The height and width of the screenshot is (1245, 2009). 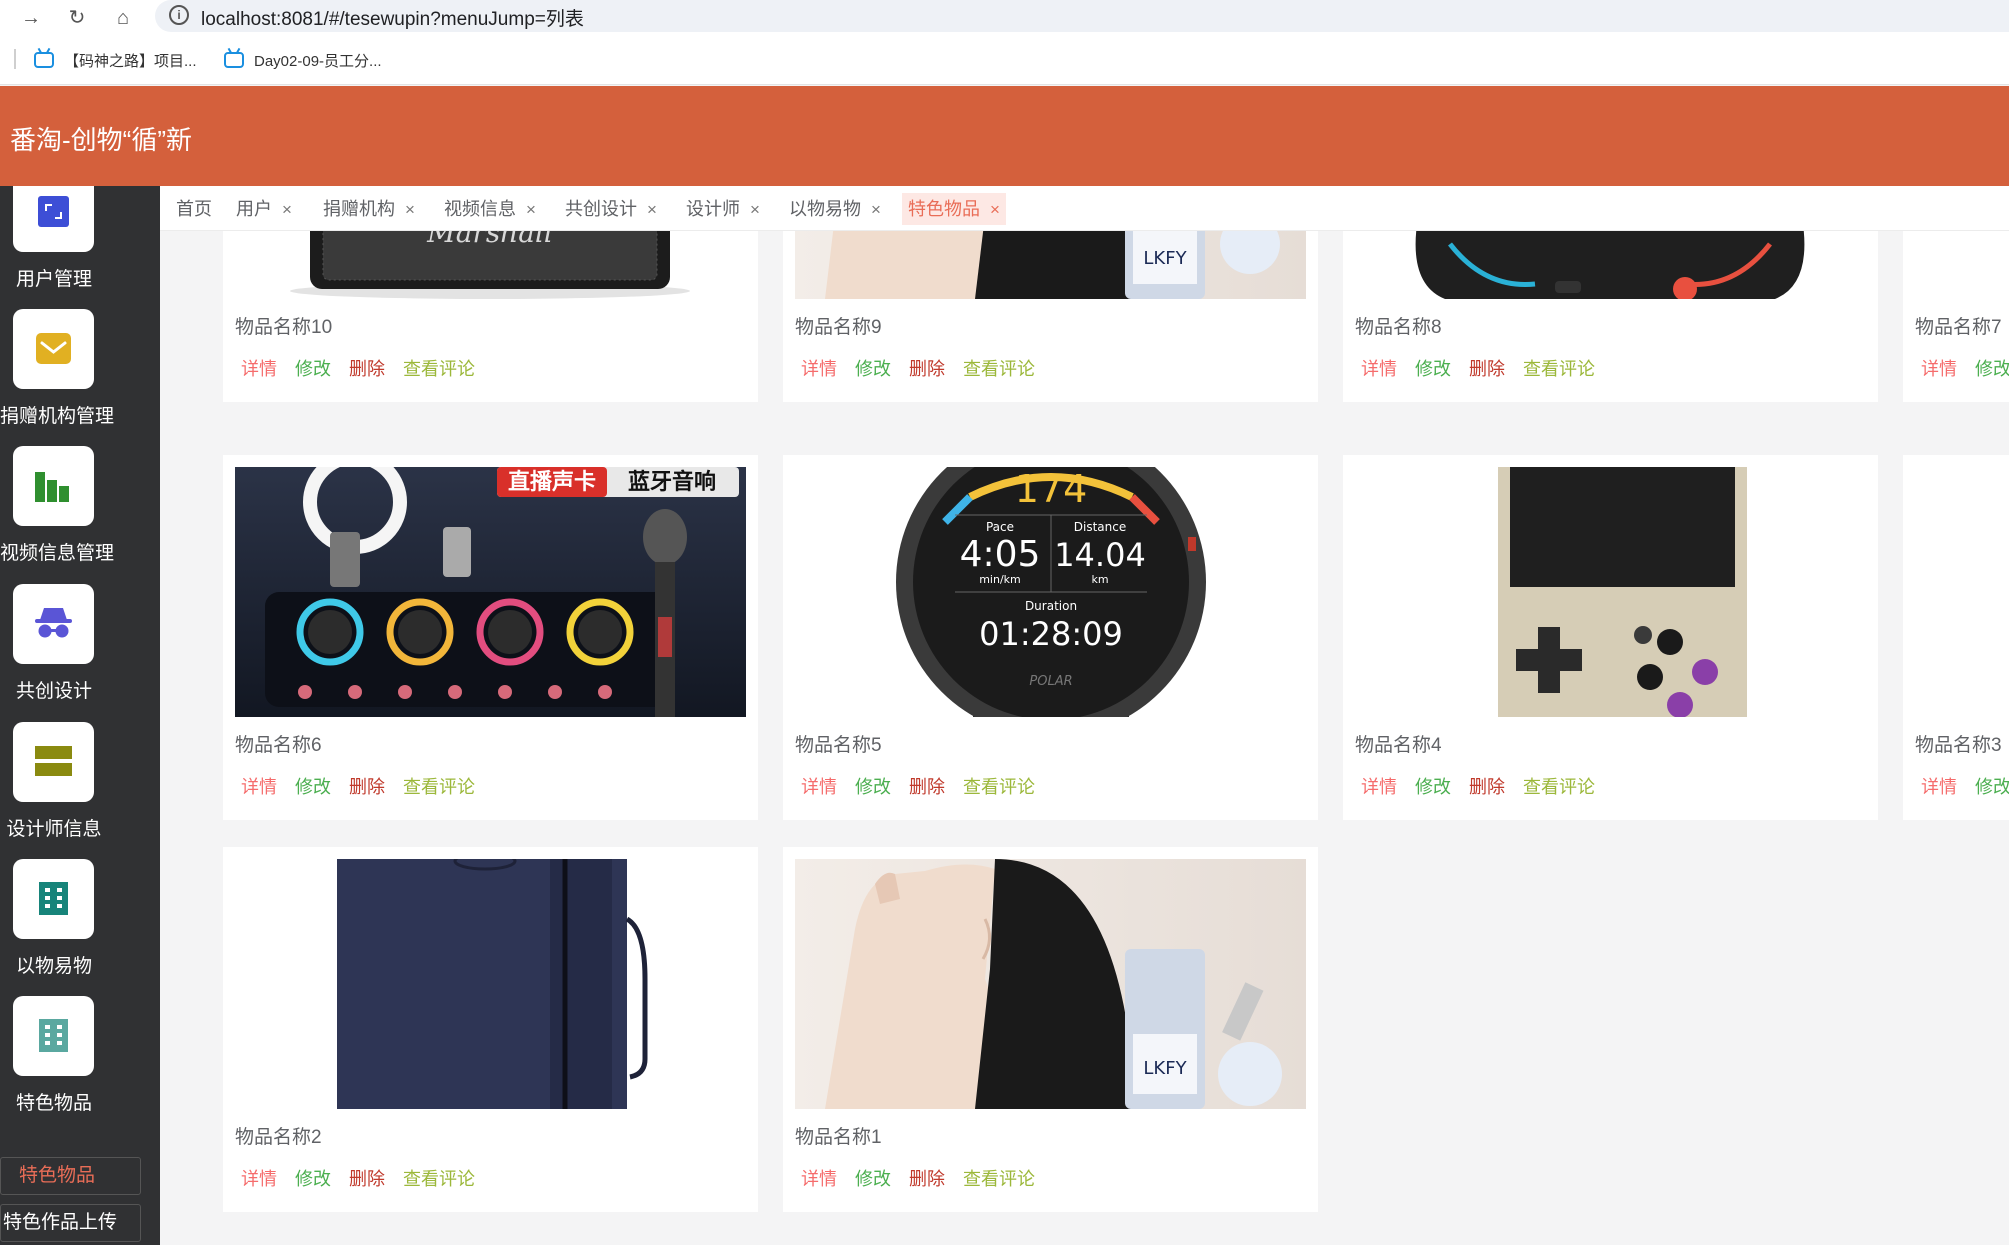 I want to click on tab-users: 用户 ×, so click(x=264, y=209).